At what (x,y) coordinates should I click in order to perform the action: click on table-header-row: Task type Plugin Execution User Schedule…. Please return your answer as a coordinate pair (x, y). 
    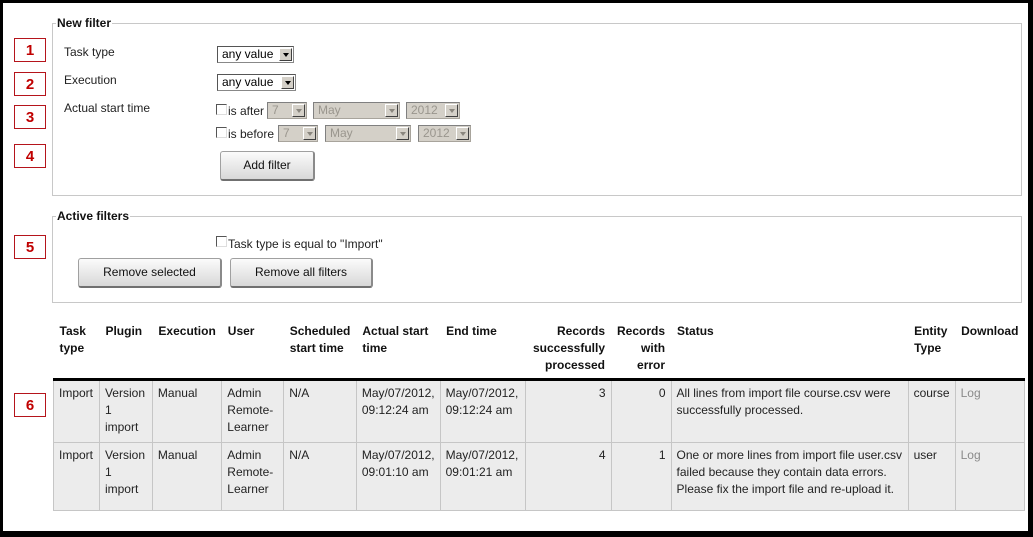
    Looking at the image, I should click on (539, 350).